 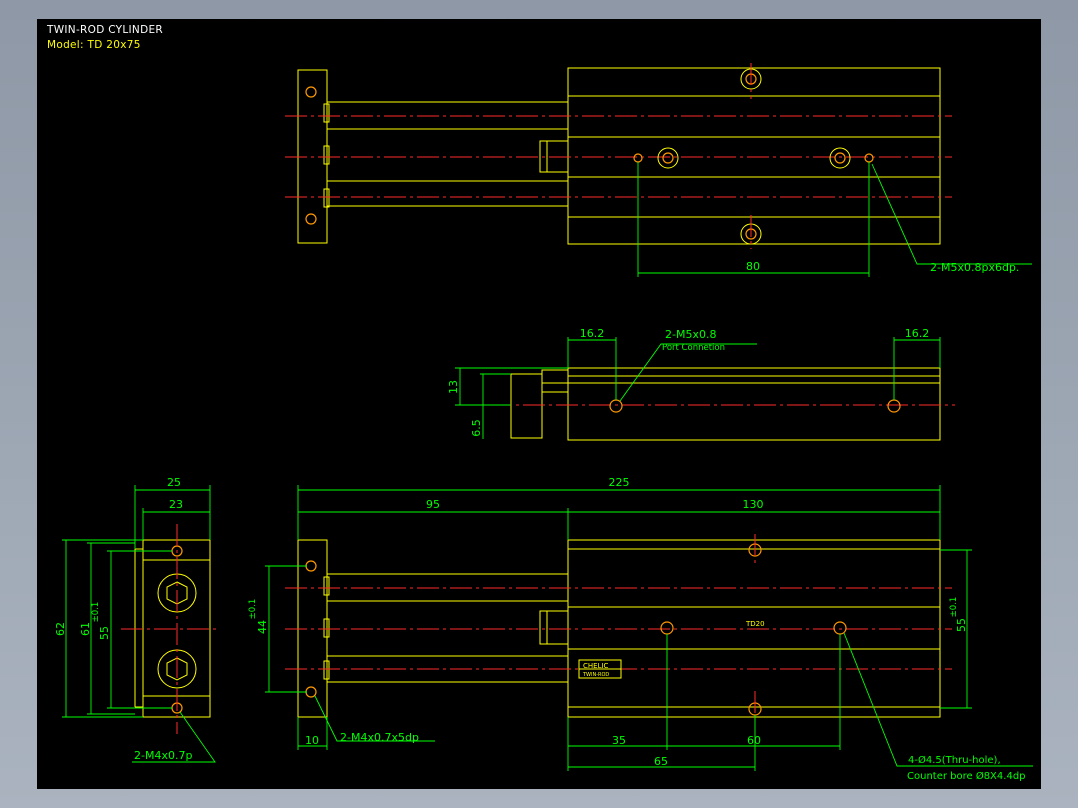 I want to click on dim-25: 25, so click(x=174, y=482).